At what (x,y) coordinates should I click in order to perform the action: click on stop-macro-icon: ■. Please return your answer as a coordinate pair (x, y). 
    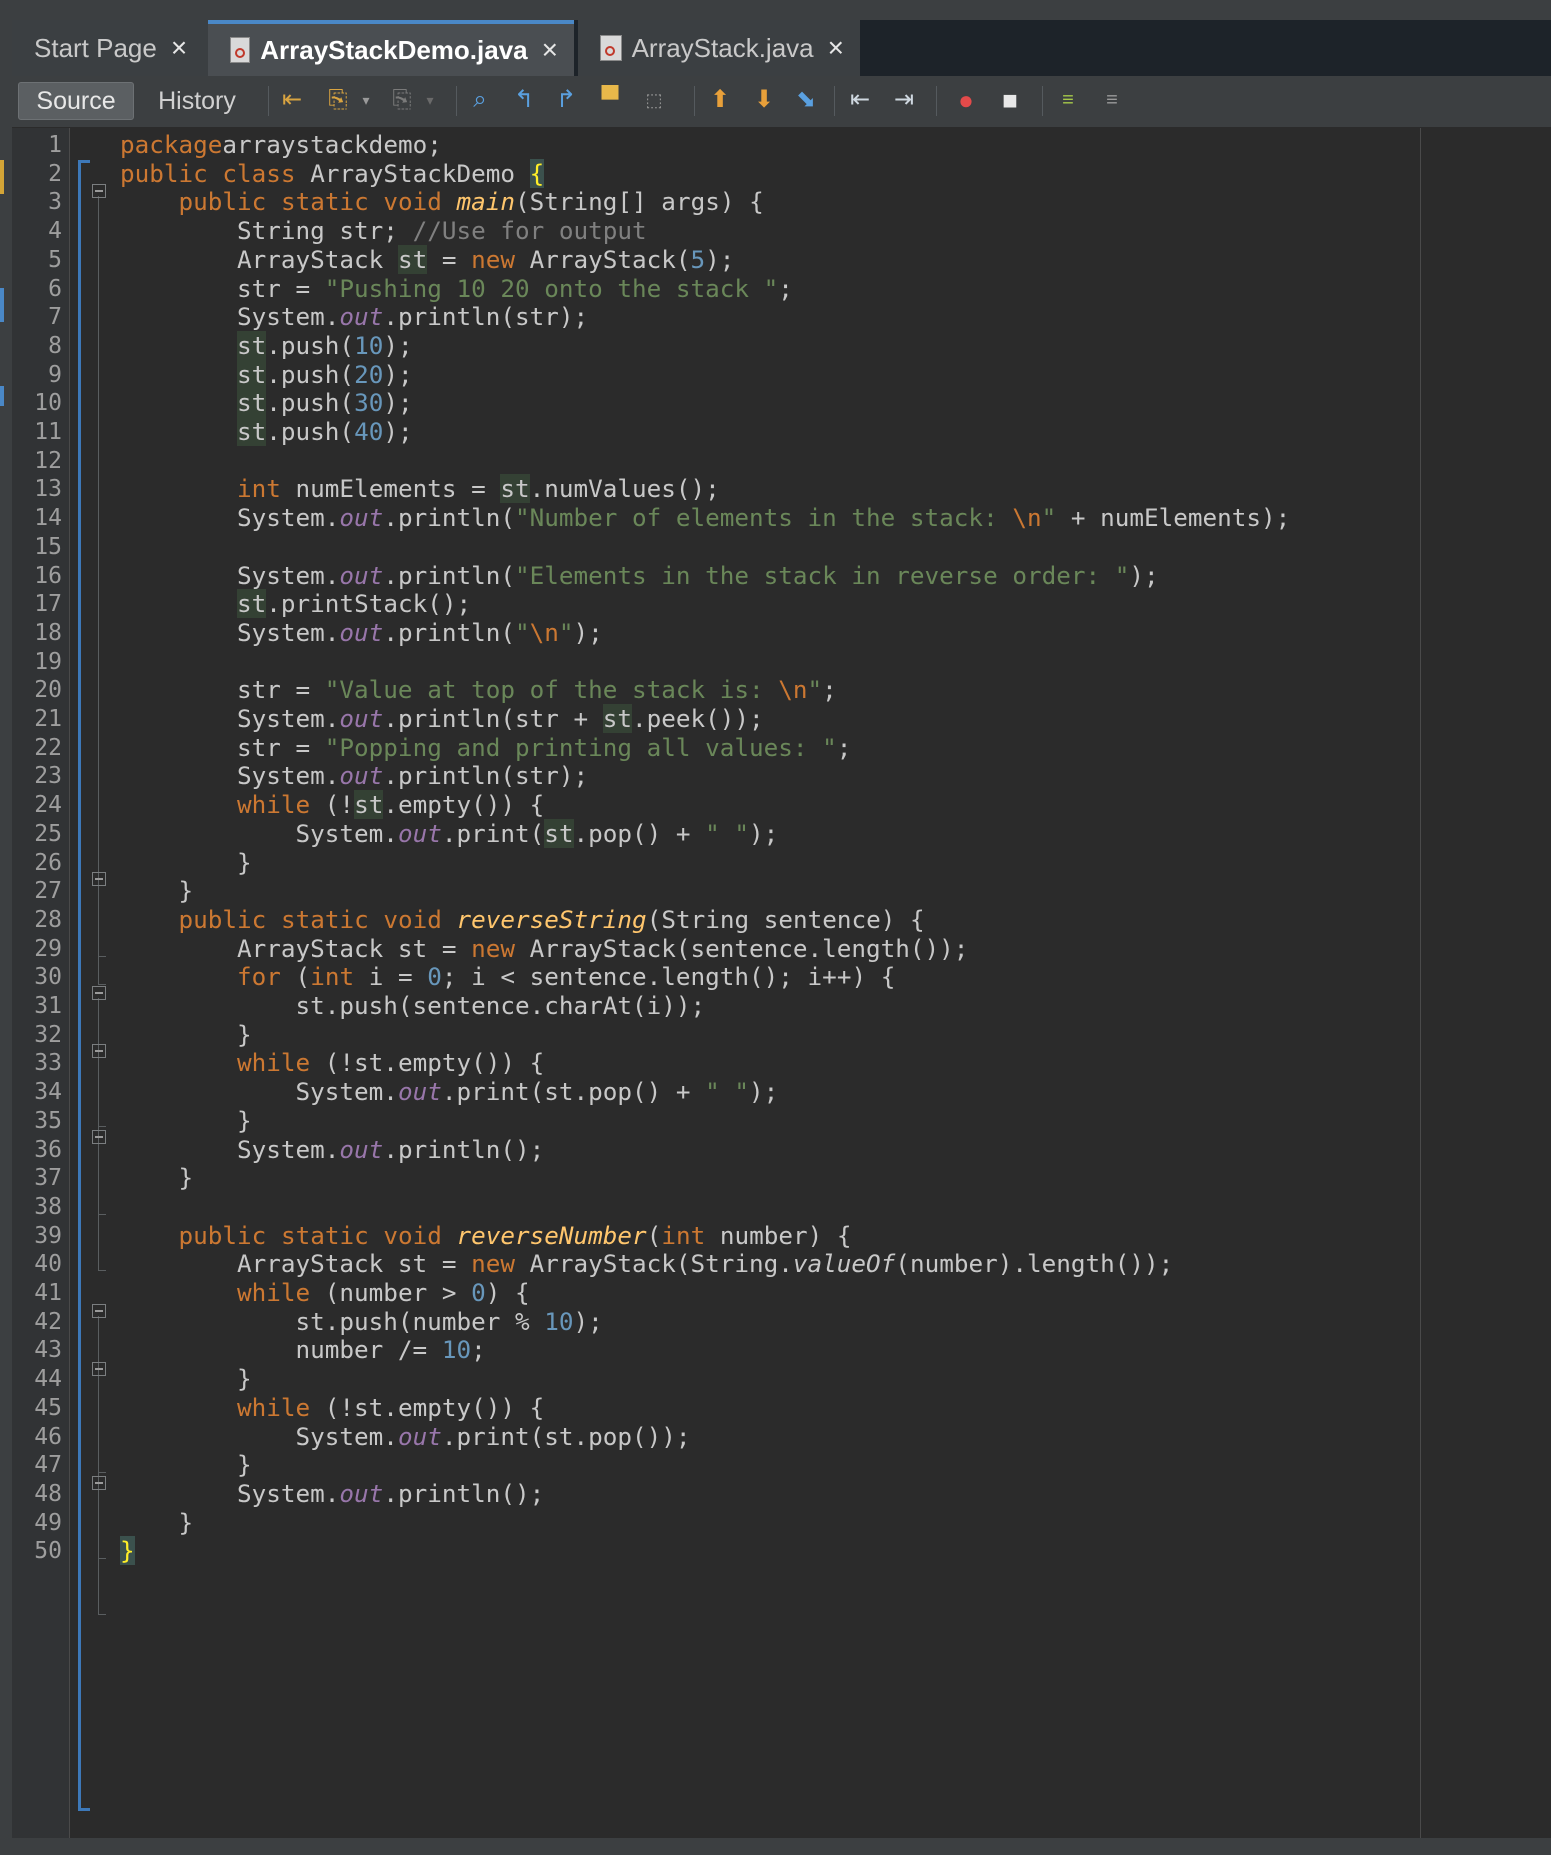
    Looking at the image, I should click on (1010, 100).